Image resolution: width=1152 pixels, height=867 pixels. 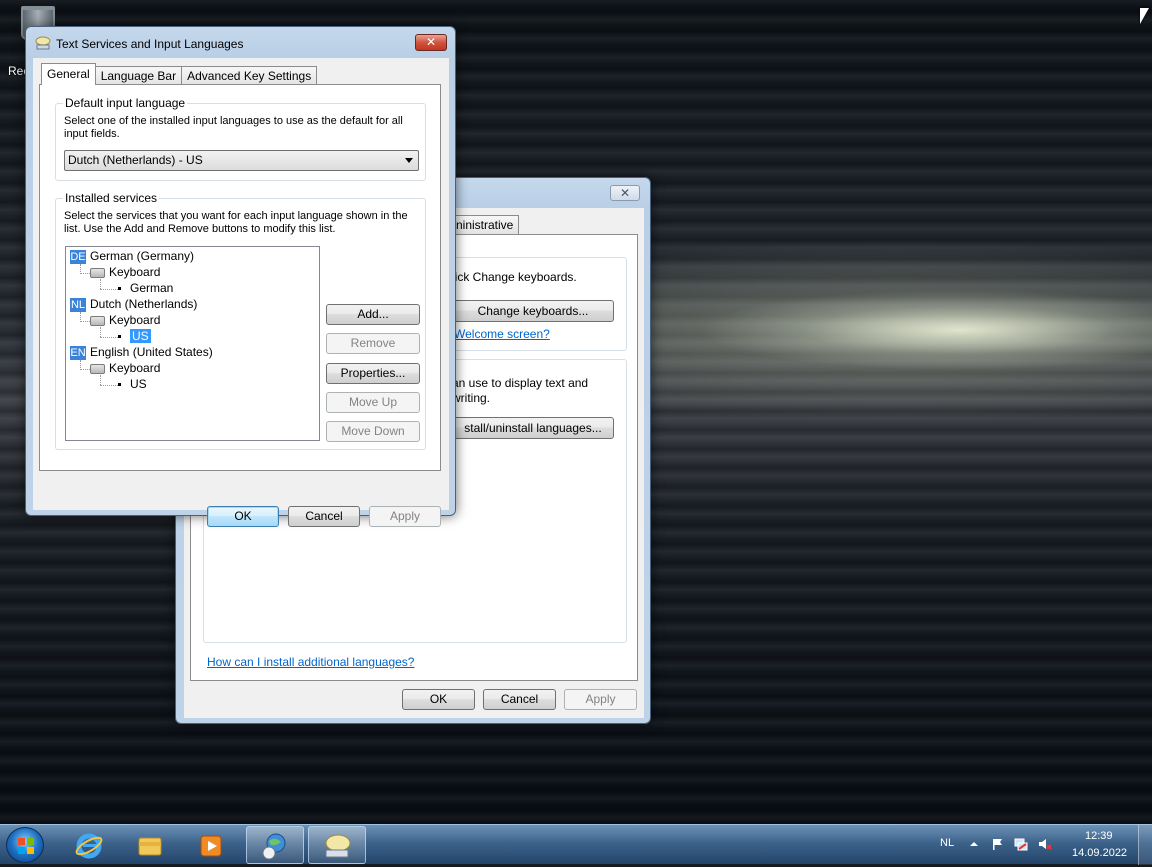 I want to click on windows-start-icon, so click(x=25, y=845).